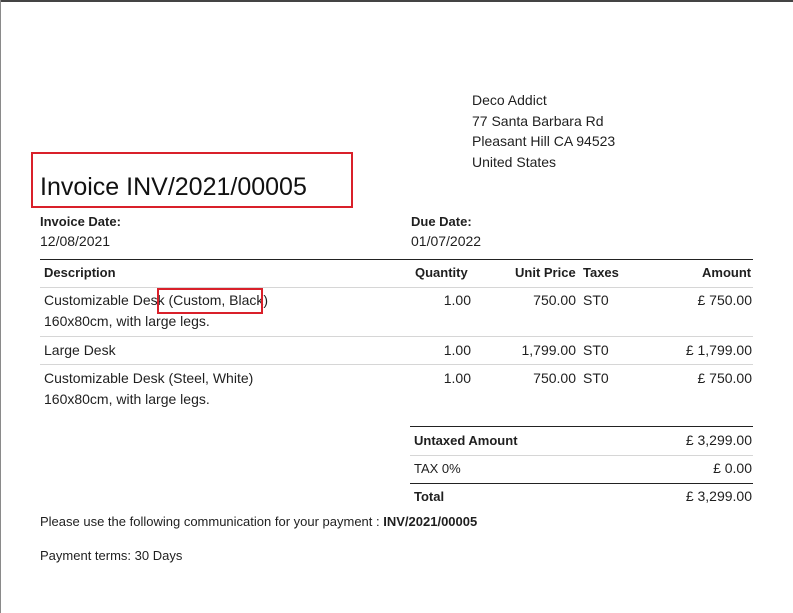 The height and width of the screenshot is (613, 793). Describe the element at coordinates (75, 241) in the screenshot. I see `invoice-date-value: 12/08/2021` at that location.